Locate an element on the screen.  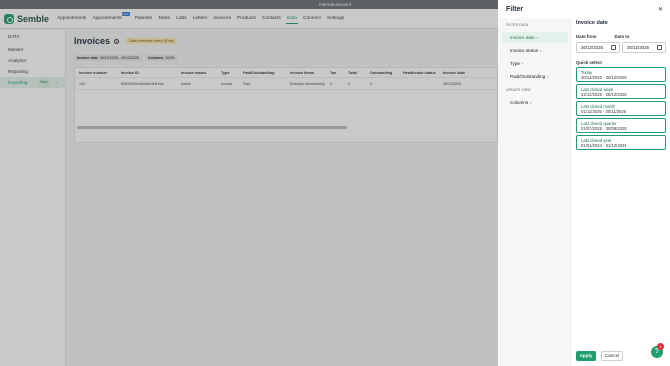
date-from-label: Date from is located at coordinates (586, 36).